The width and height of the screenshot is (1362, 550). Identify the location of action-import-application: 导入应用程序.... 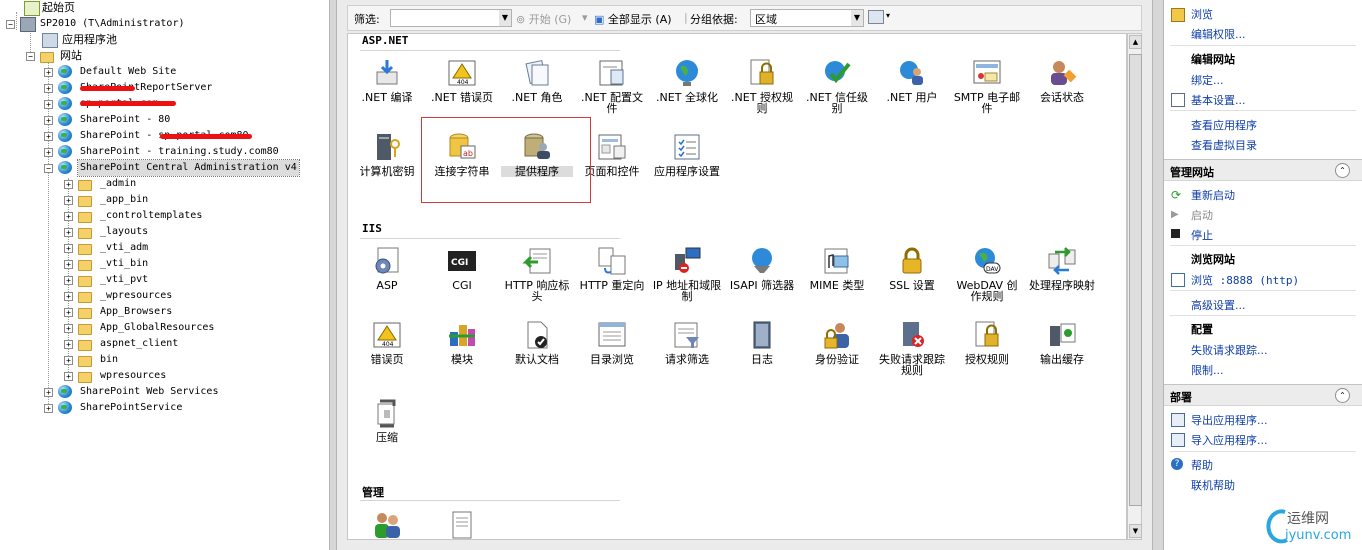
(1229, 440).